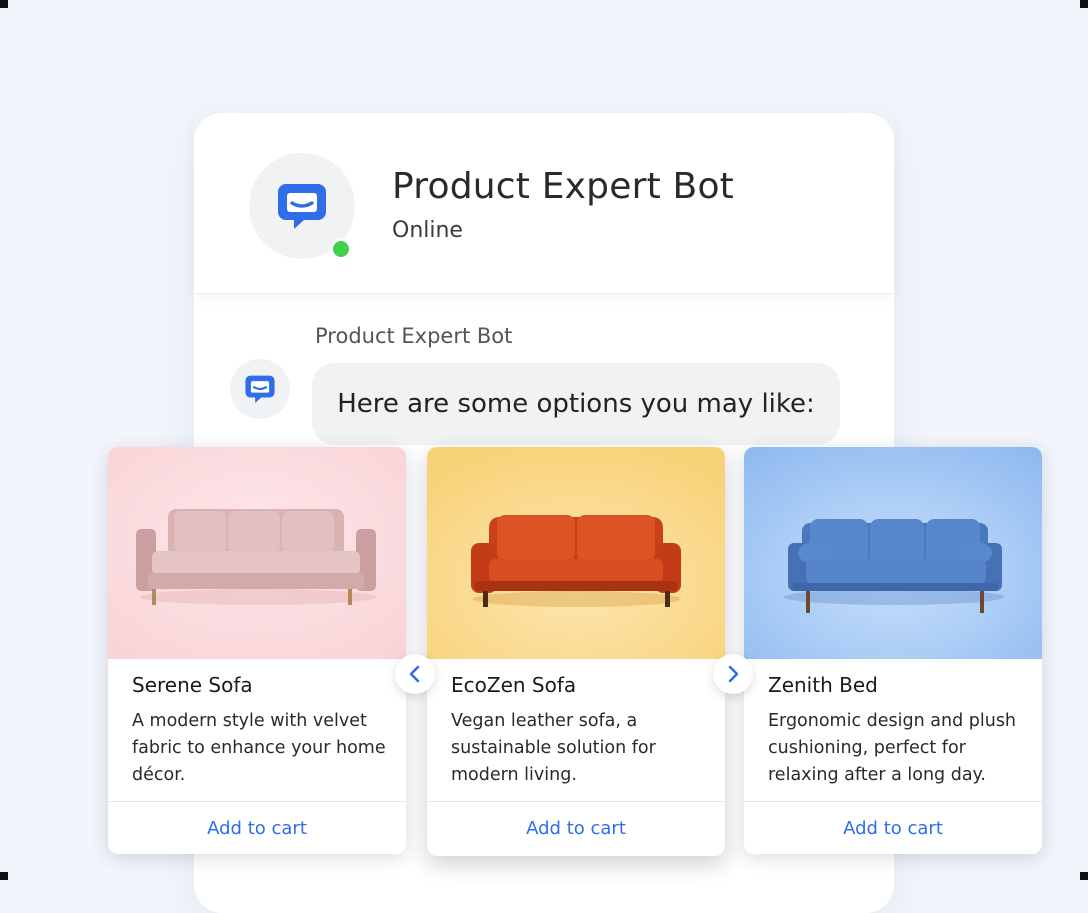 This screenshot has height=913, width=1088. Describe the element at coordinates (823, 685) in the screenshot. I see `product-title: Zenith Bed` at that location.